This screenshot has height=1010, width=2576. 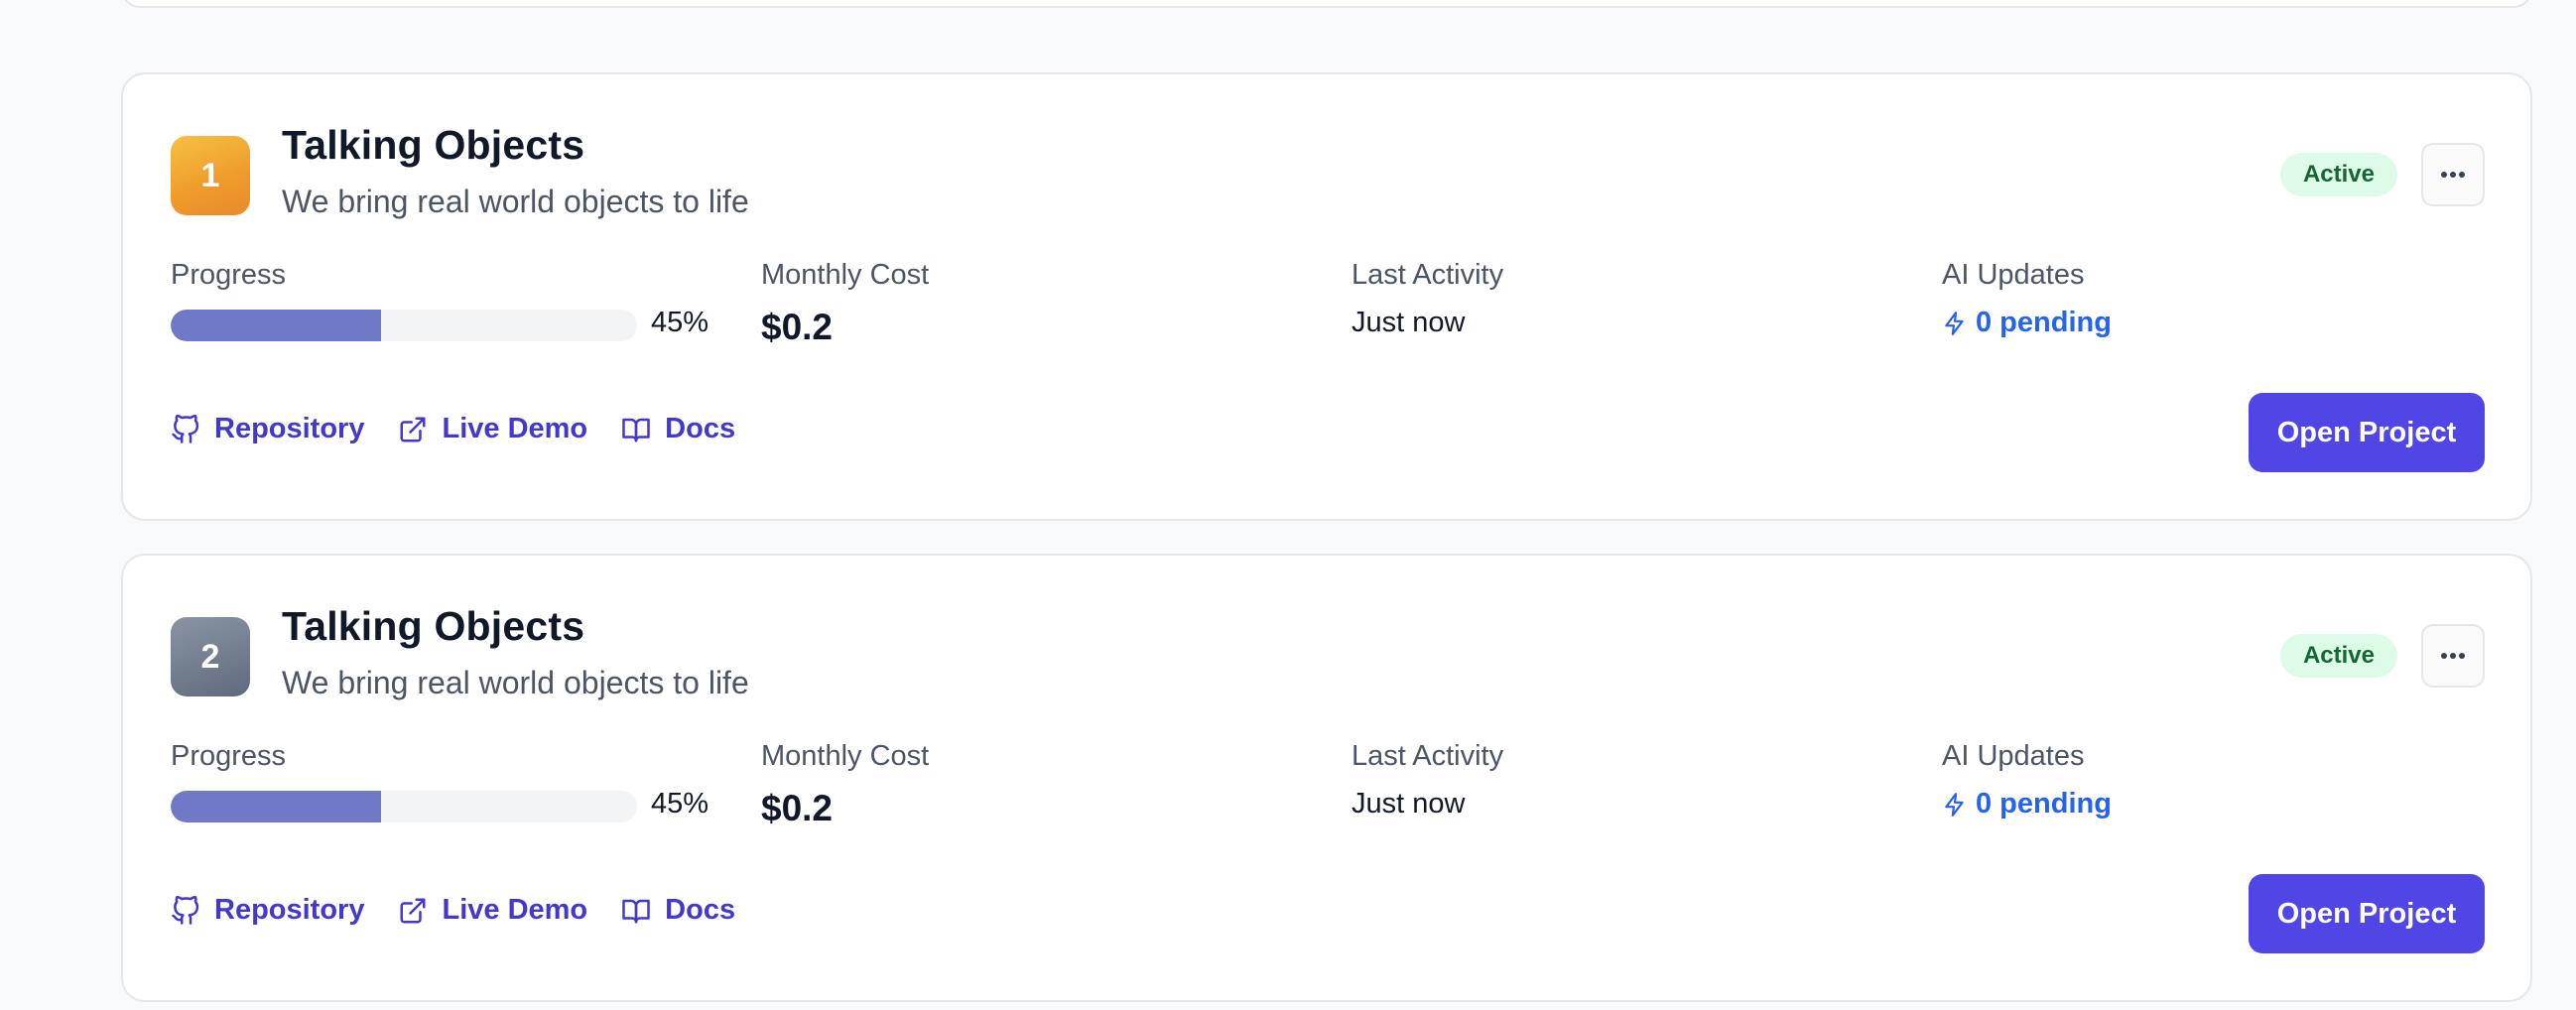 I want to click on project-number-badge: 1, so click(x=211, y=175).